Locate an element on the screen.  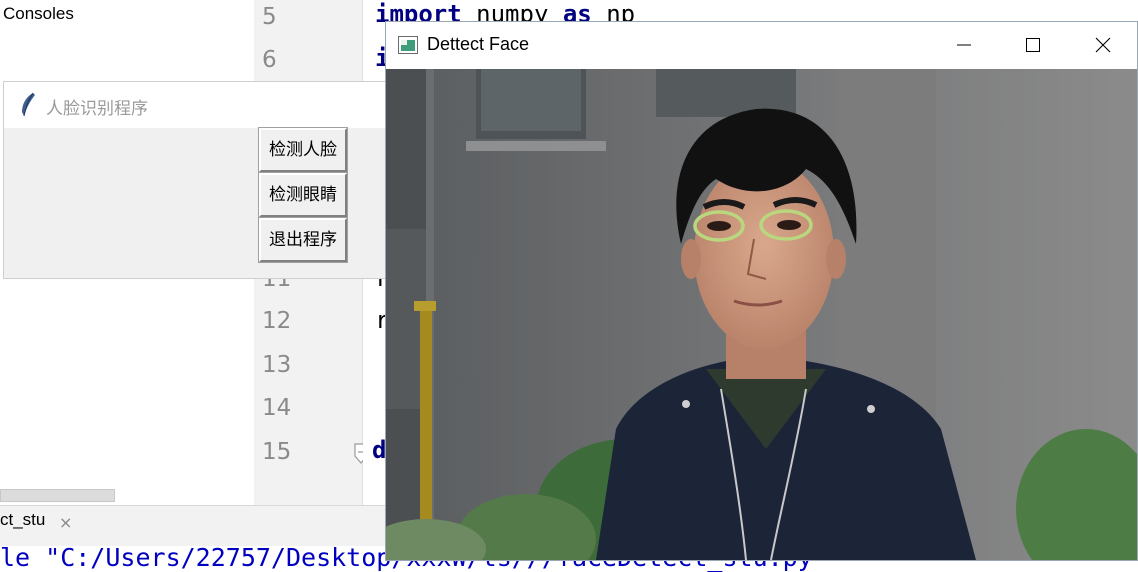
line-number: 5 is located at coordinates (269, 17).